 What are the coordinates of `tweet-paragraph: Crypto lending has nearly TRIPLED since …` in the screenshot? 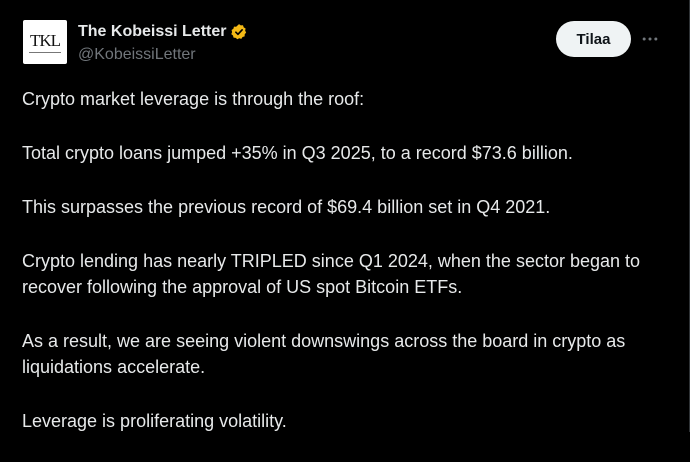 It's located at (331, 274).